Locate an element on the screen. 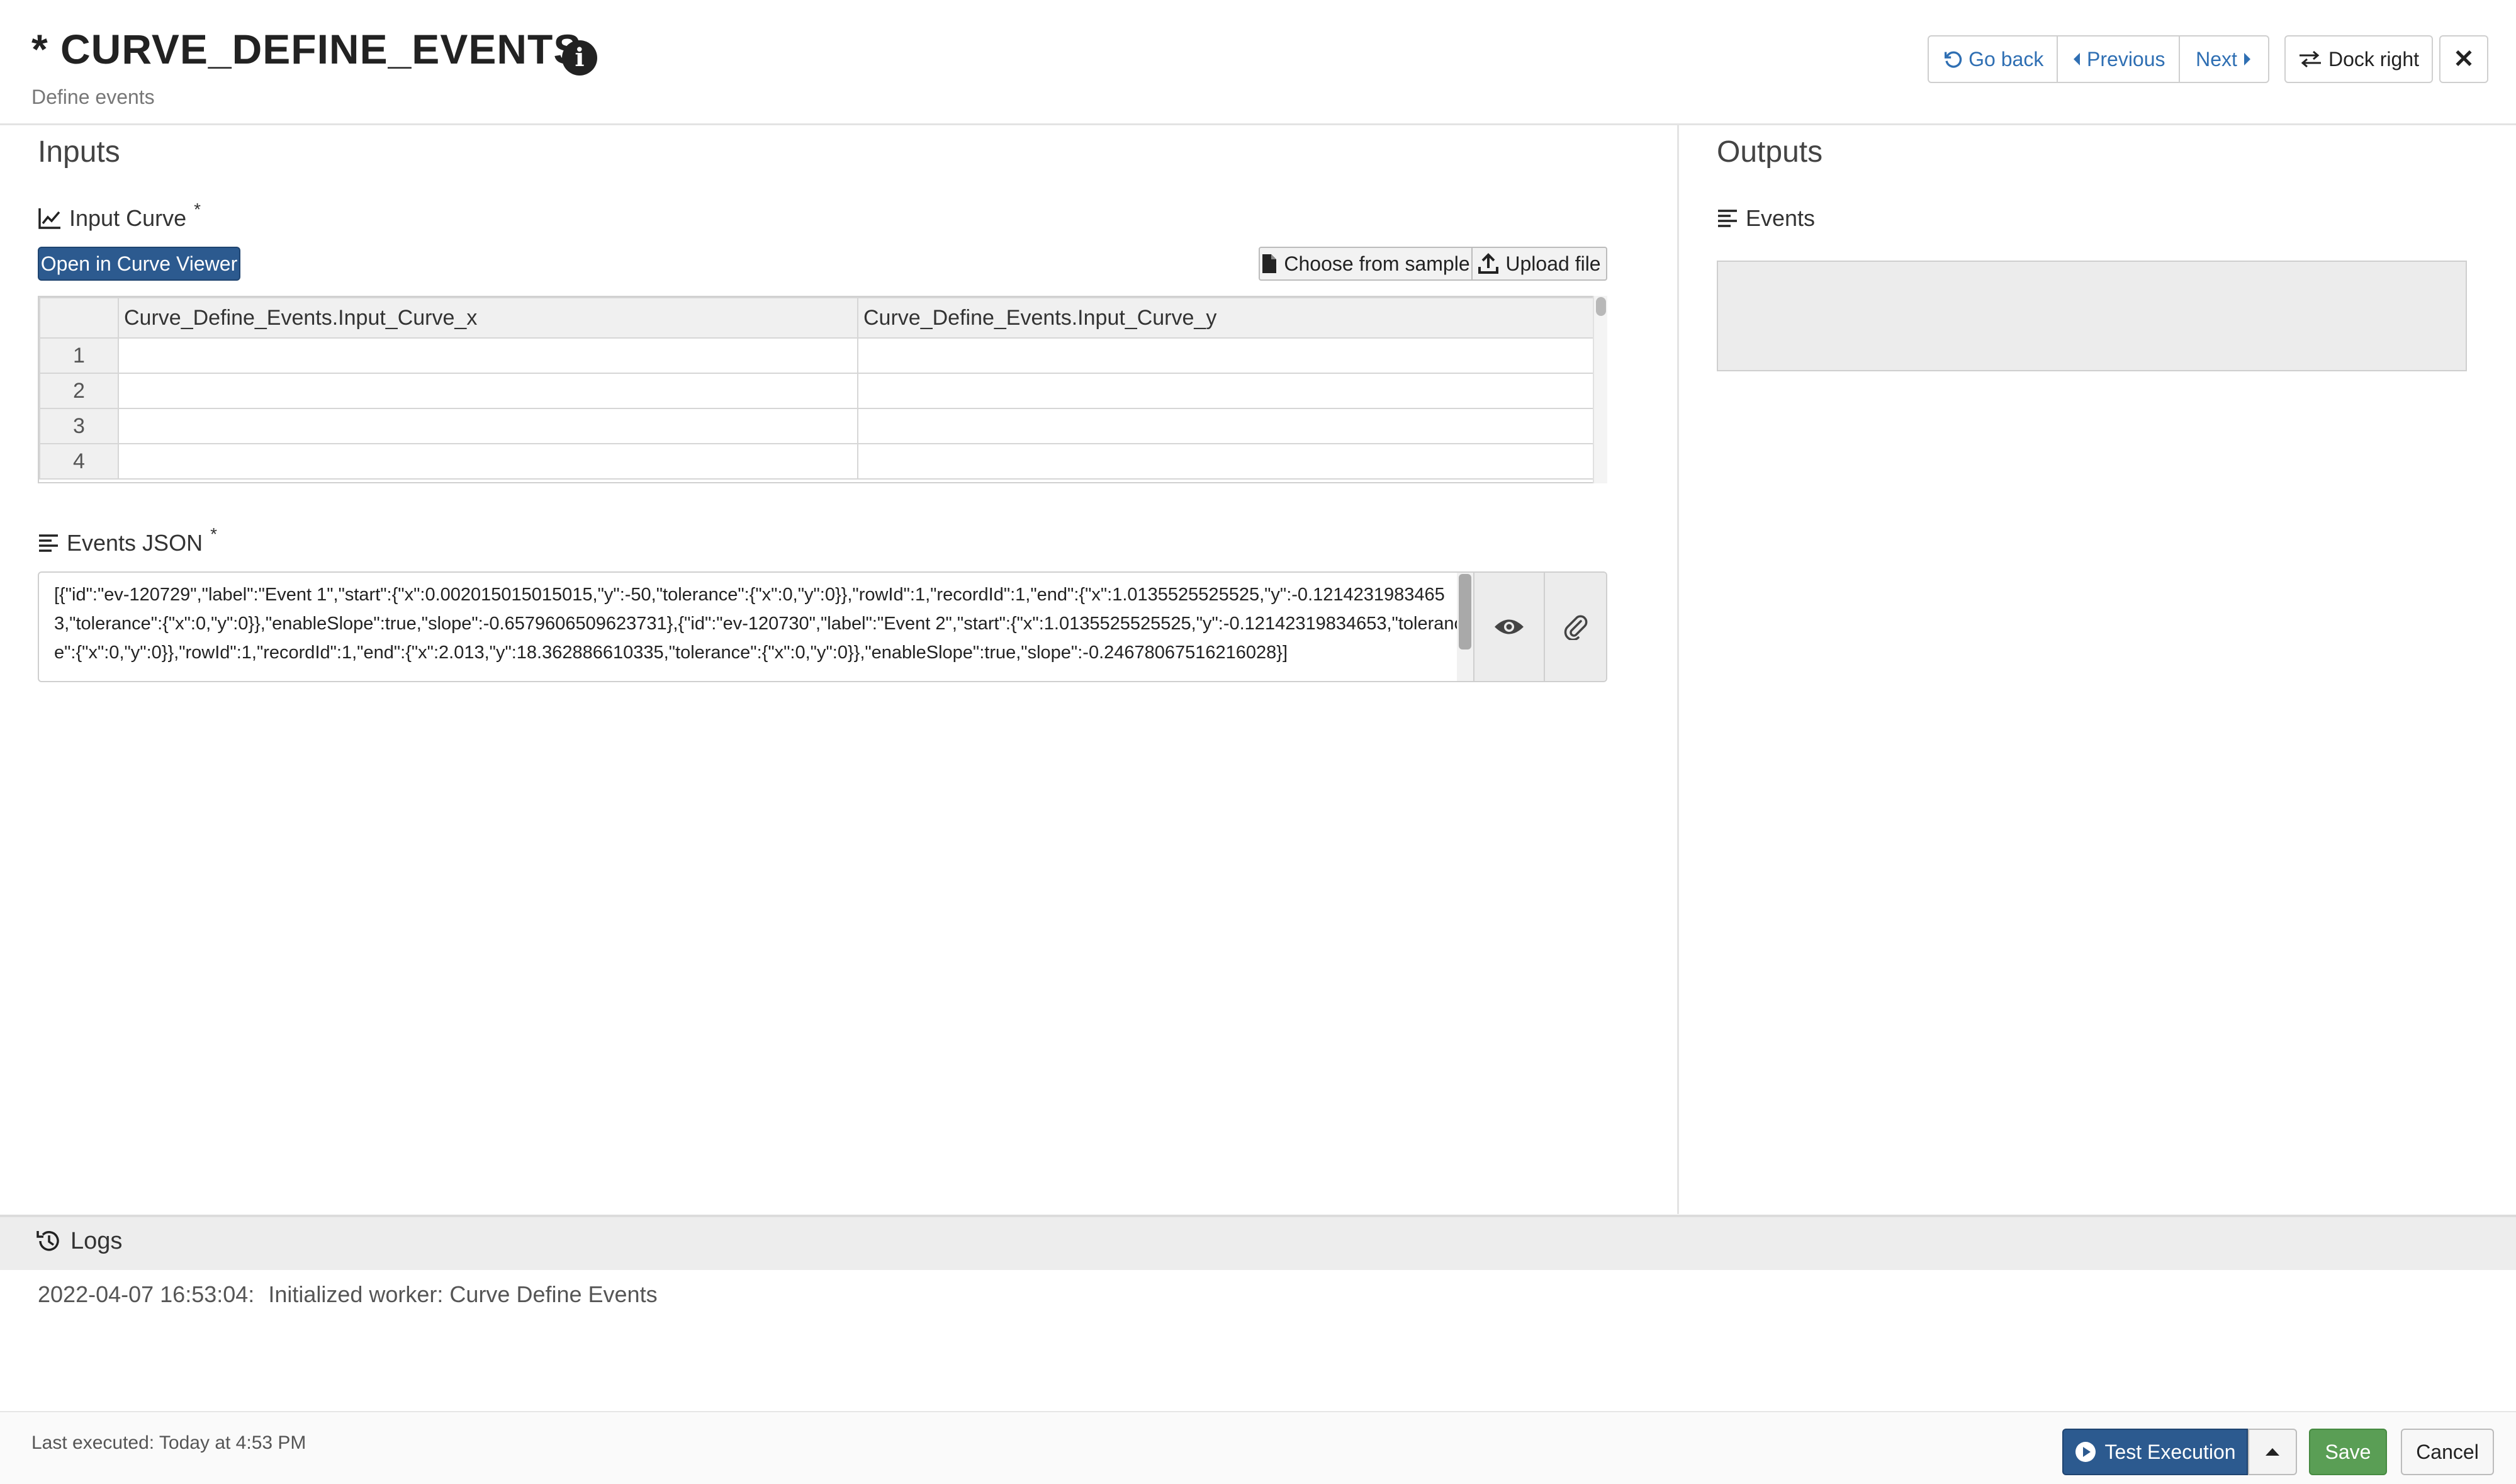 The image size is (2516, 1484). events-json-label: Events JSON * is located at coordinates (127, 540).